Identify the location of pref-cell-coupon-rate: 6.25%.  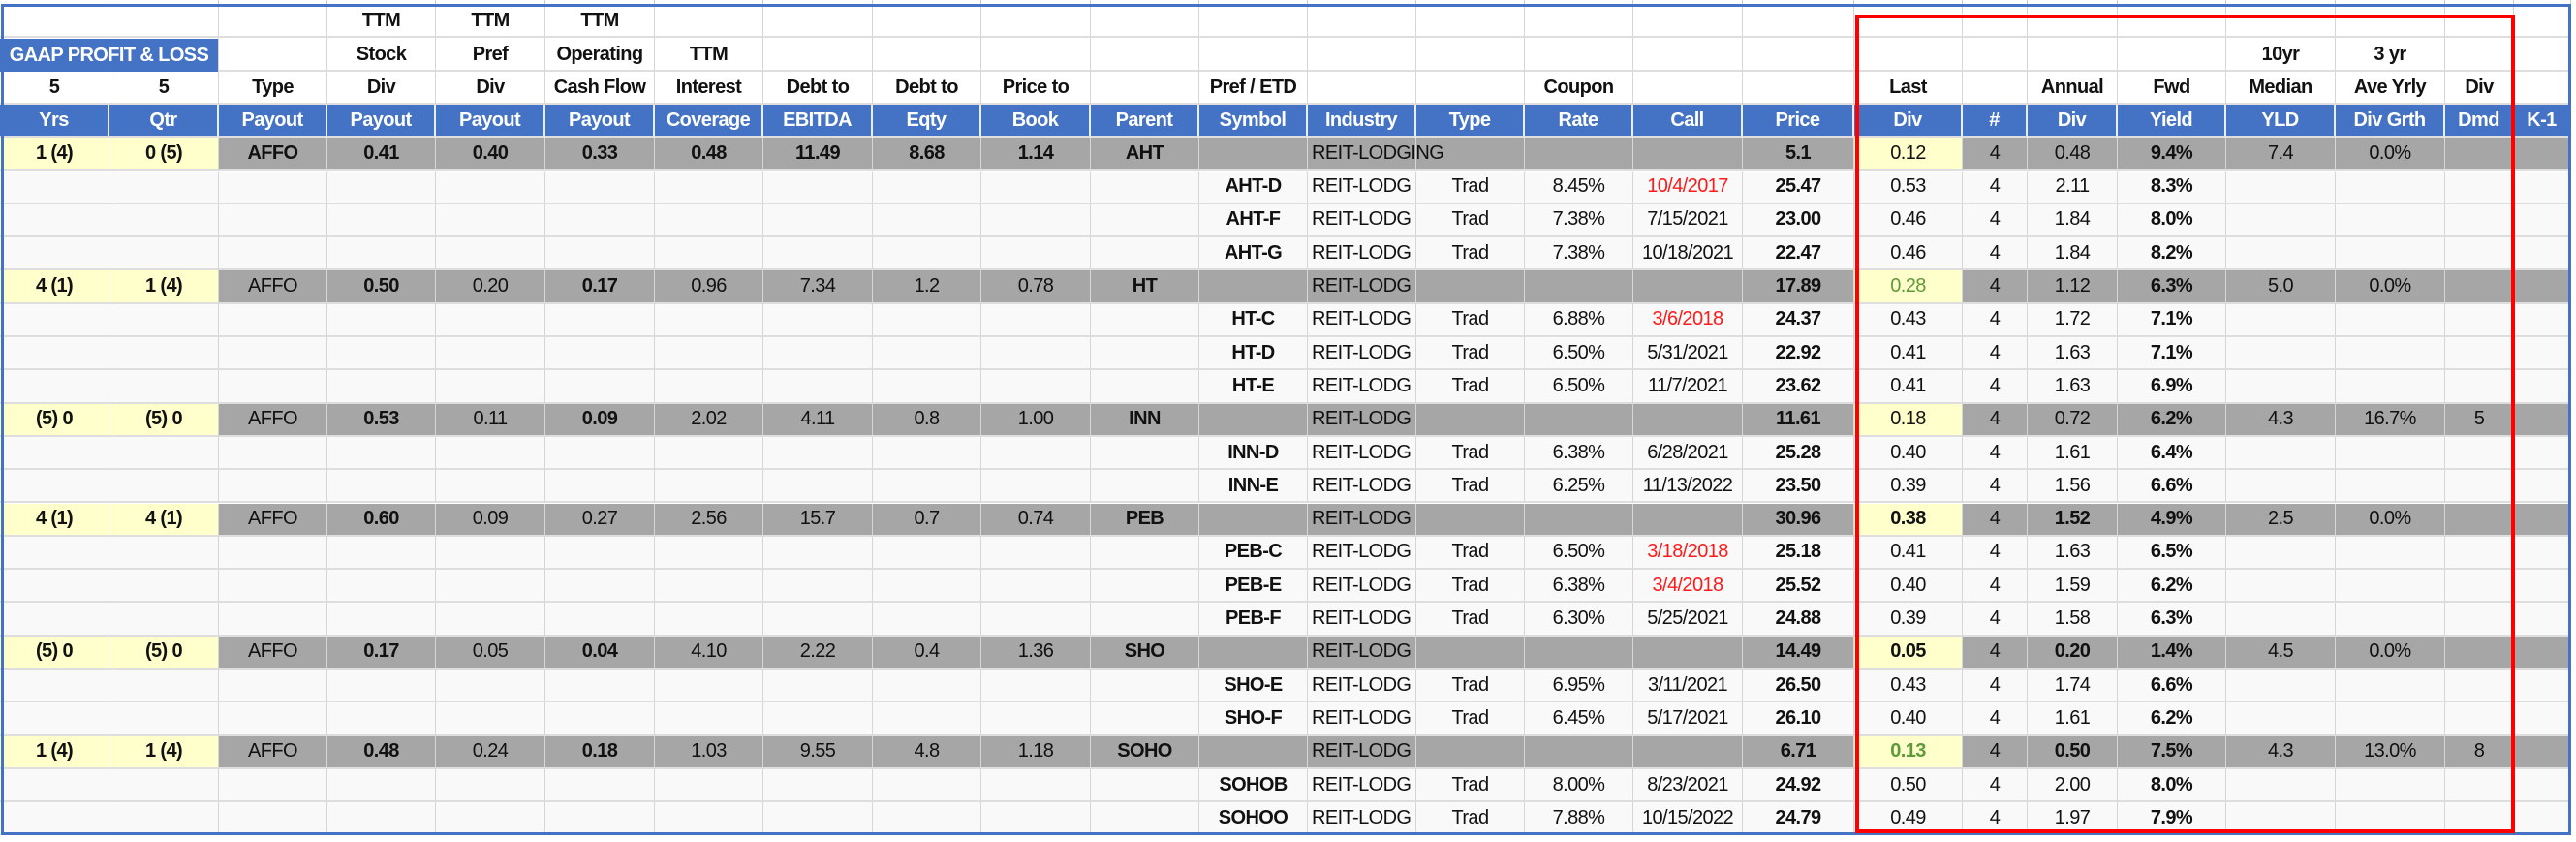
(1579, 487).